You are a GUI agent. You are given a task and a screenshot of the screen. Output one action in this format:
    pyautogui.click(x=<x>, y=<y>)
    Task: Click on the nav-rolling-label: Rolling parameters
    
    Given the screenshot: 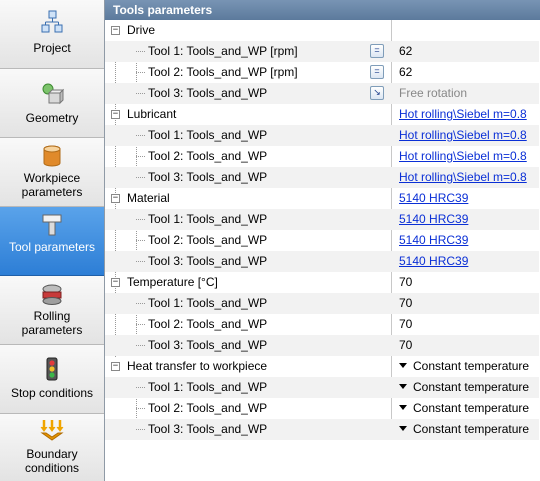 What is the action you would take?
    pyautogui.click(x=52, y=323)
    